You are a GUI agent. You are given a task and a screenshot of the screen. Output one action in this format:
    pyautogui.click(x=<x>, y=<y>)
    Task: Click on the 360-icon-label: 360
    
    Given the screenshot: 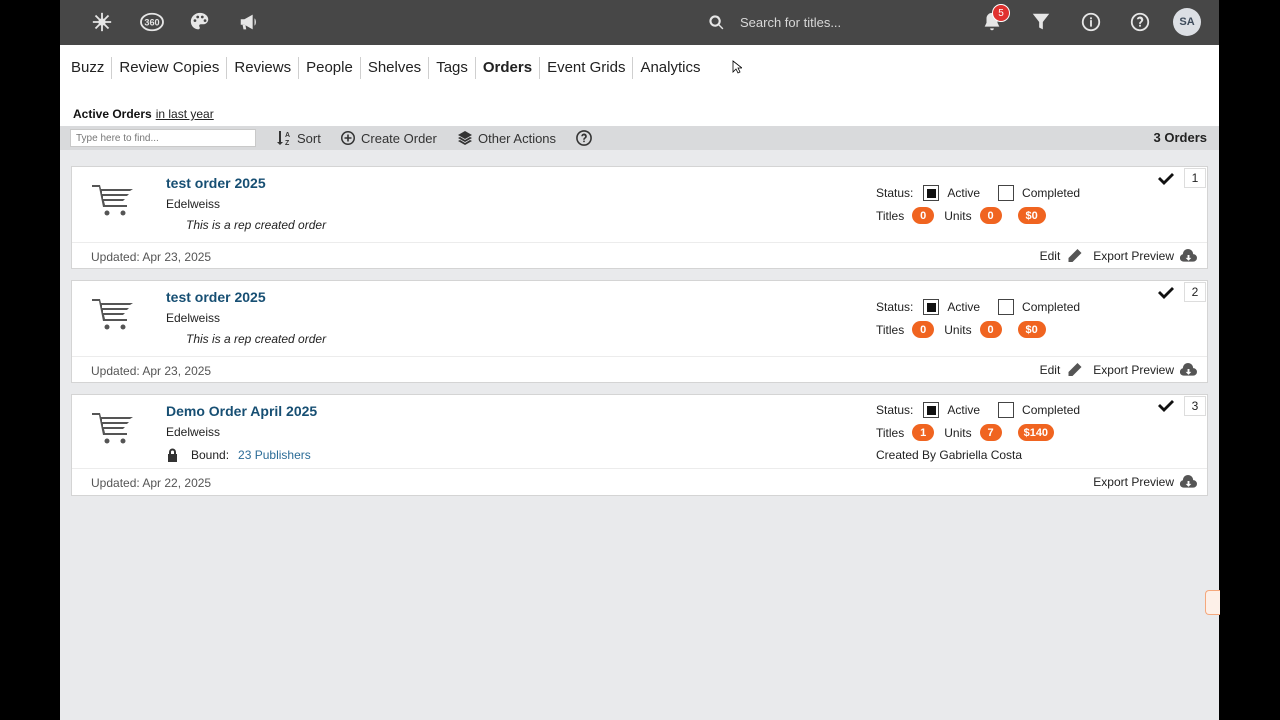 What is the action you would take?
    pyautogui.click(x=151, y=23)
    